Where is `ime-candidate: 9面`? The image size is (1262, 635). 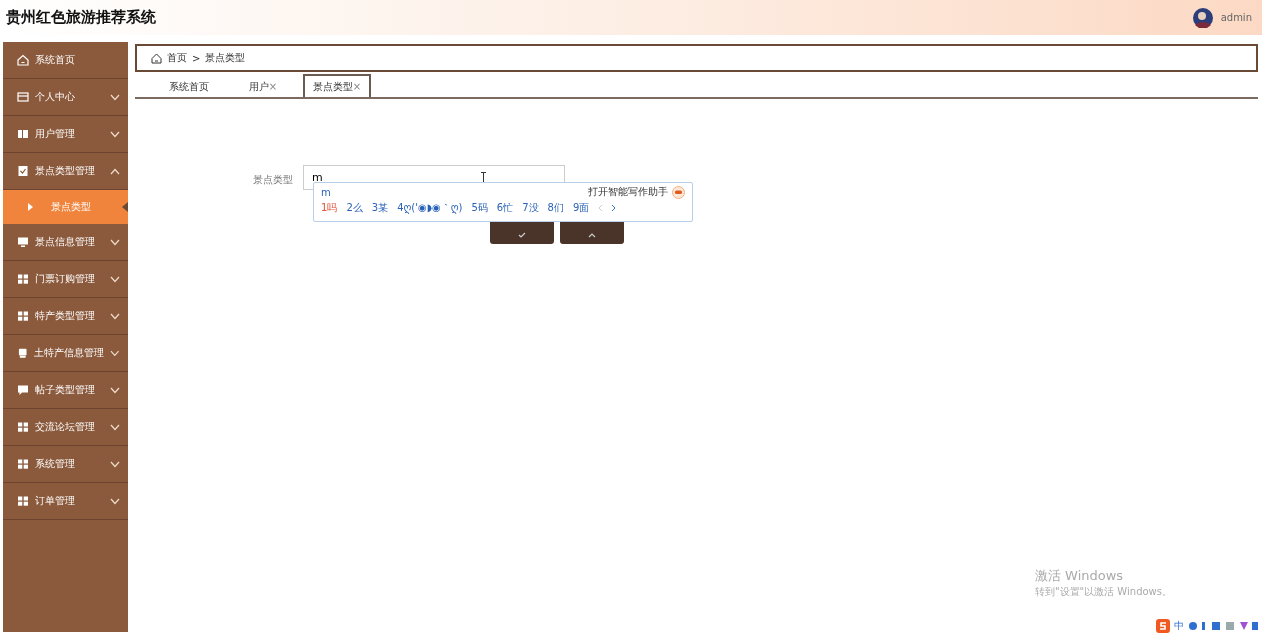
ime-candidate: 9面 is located at coordinates (581, 208).